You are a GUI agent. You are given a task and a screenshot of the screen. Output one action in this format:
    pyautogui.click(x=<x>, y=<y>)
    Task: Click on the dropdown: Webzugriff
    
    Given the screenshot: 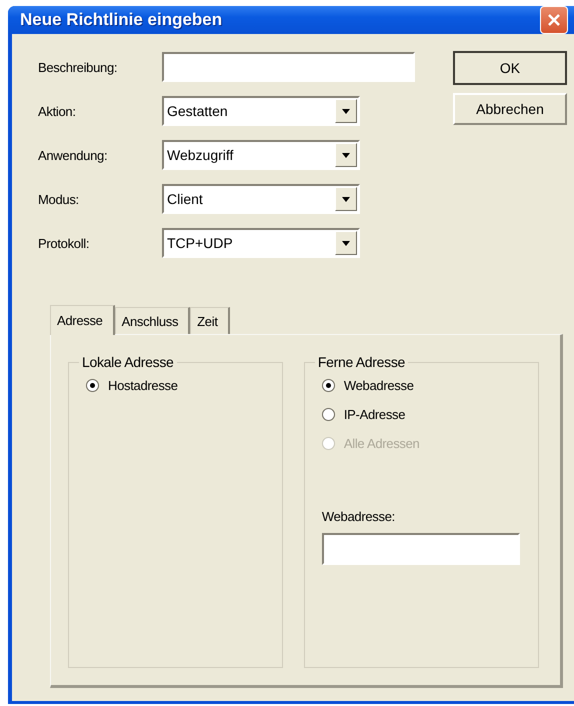 What is the action you would take?
    pyautogui.click(x=261, y=155)
    